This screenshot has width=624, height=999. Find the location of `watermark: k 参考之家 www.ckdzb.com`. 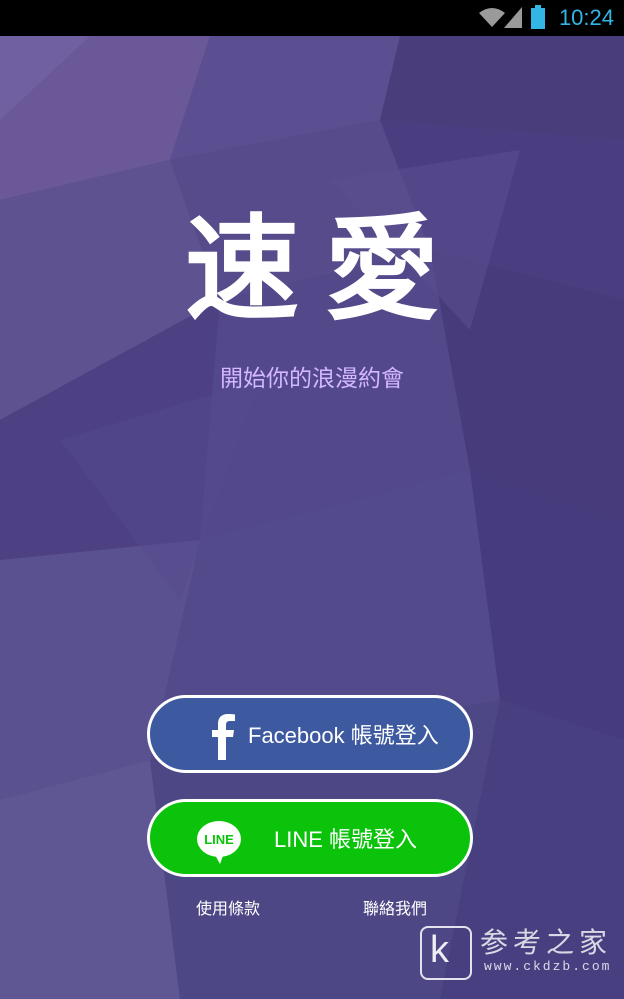

watermark: k 参考之家 www.ckdzb.com is located at coordinates (521, 955).